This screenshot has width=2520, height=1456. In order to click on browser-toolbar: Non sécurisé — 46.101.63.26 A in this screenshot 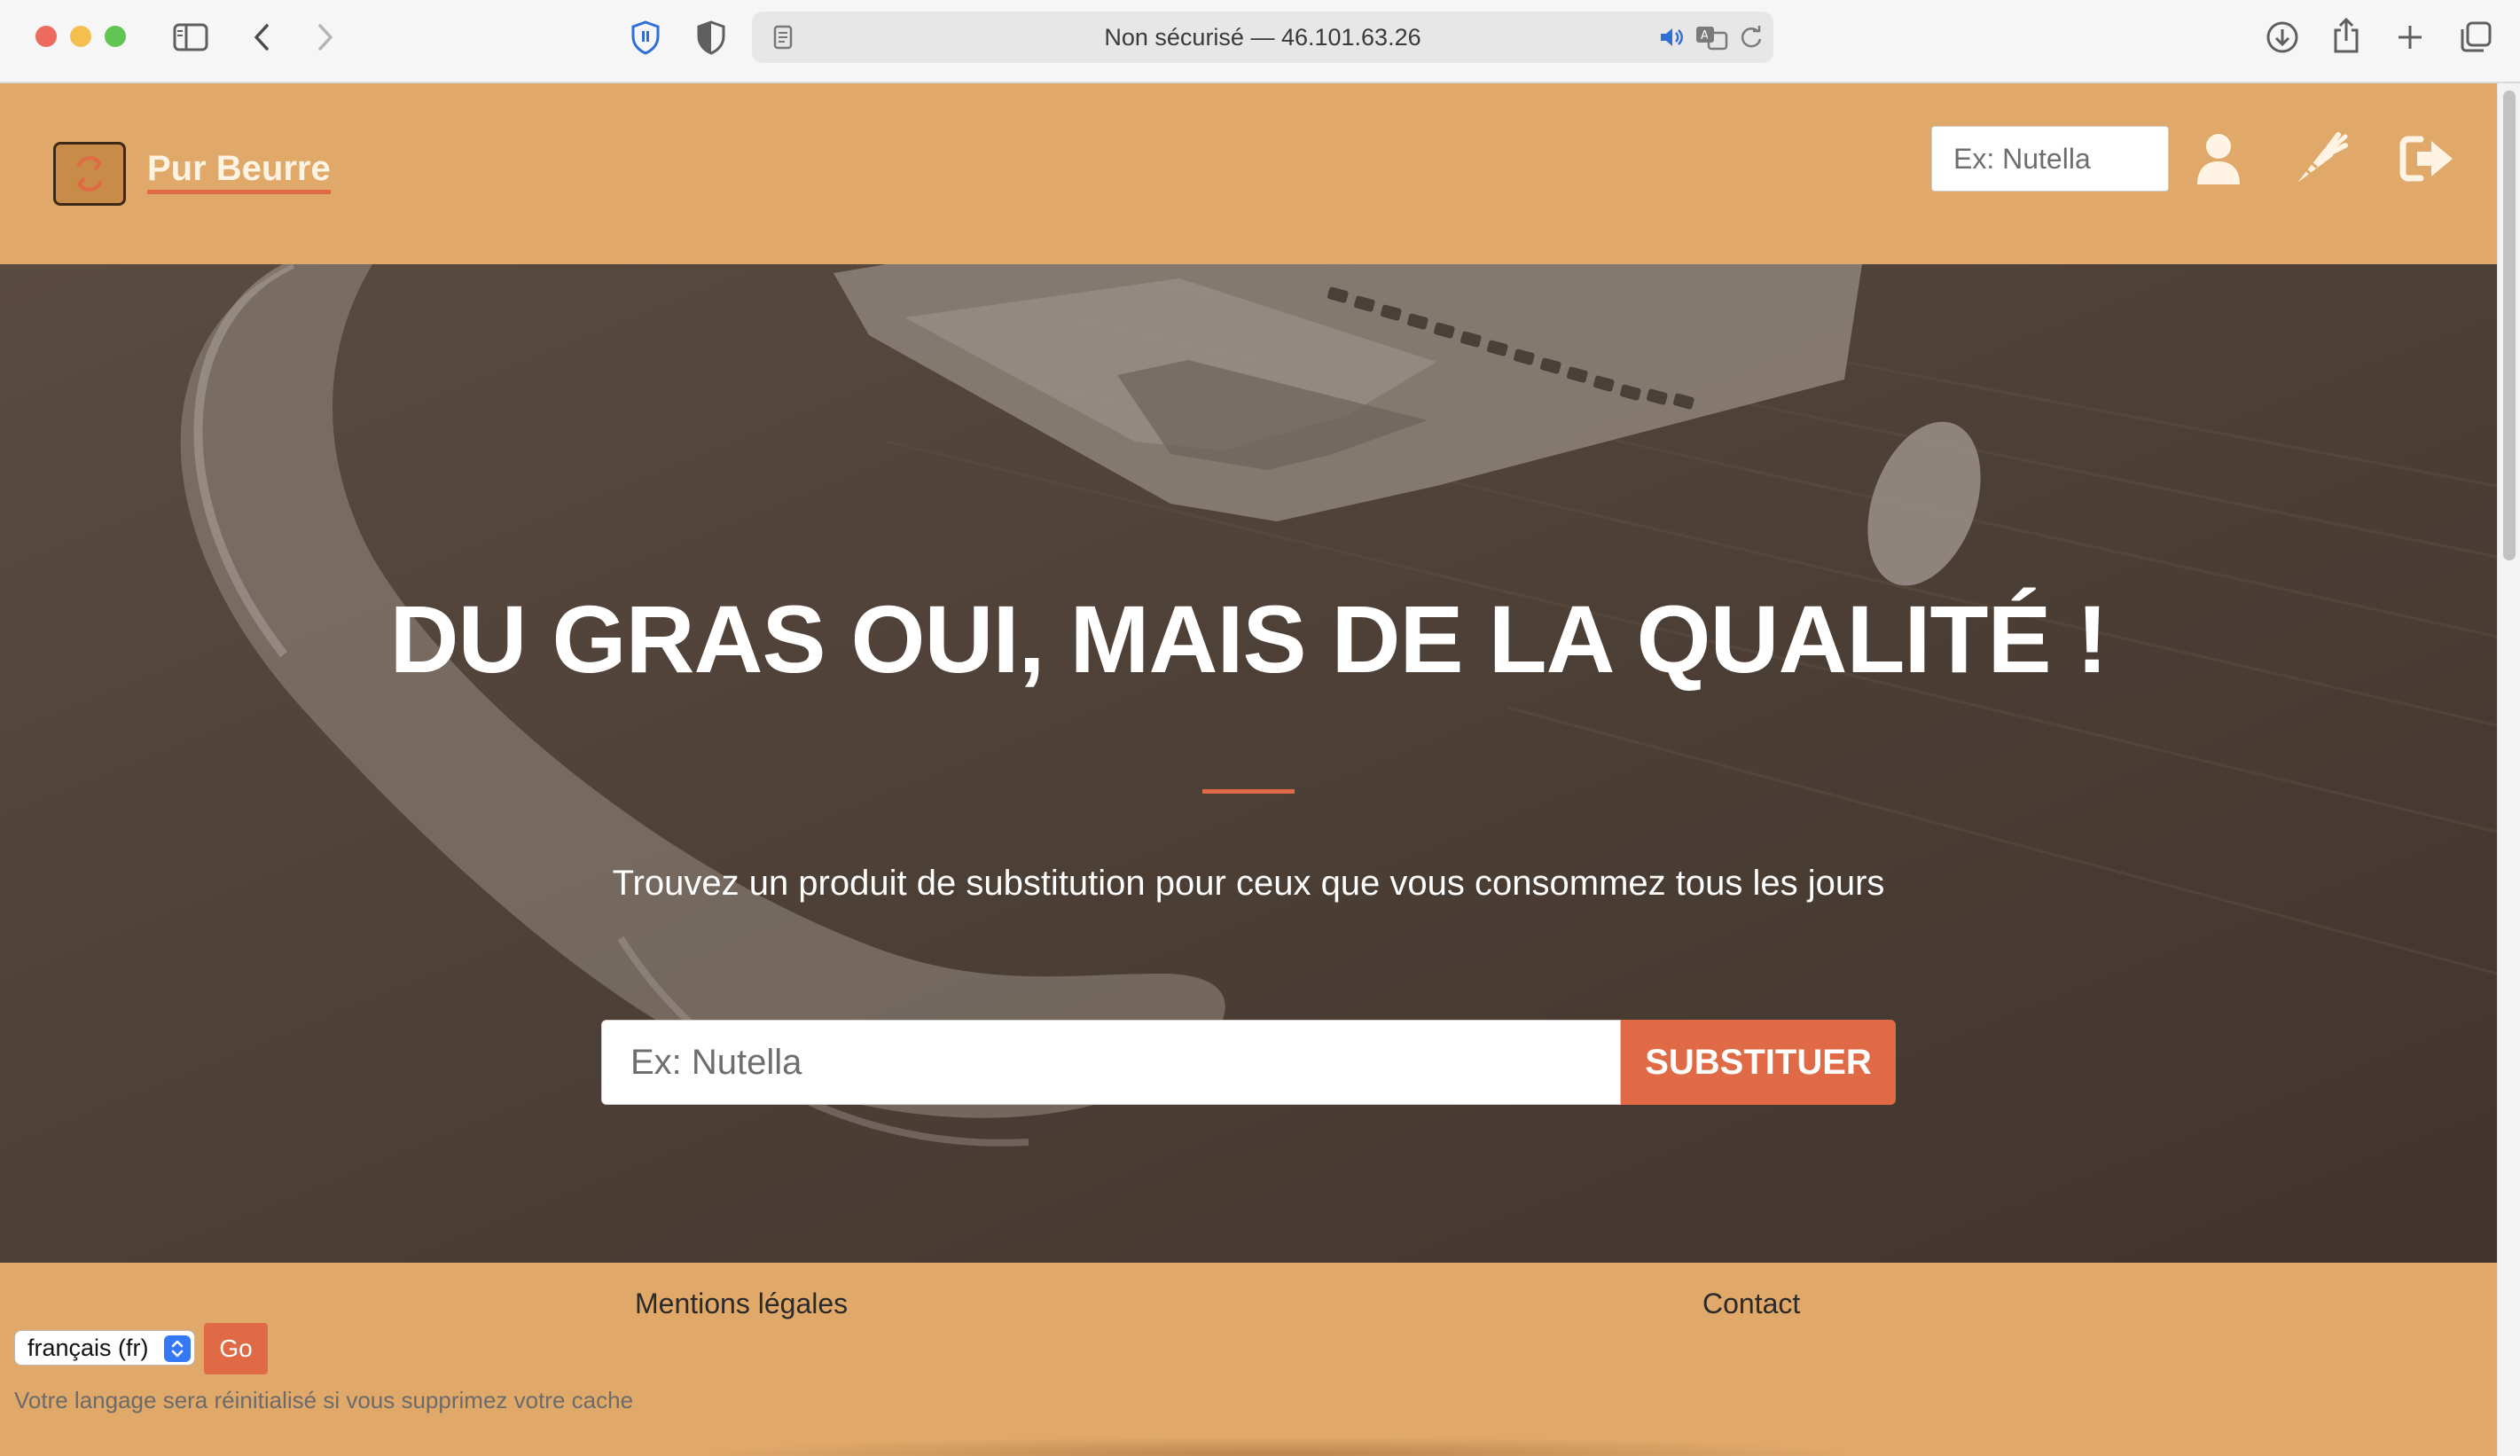, I will do `click(1260, 41)`.